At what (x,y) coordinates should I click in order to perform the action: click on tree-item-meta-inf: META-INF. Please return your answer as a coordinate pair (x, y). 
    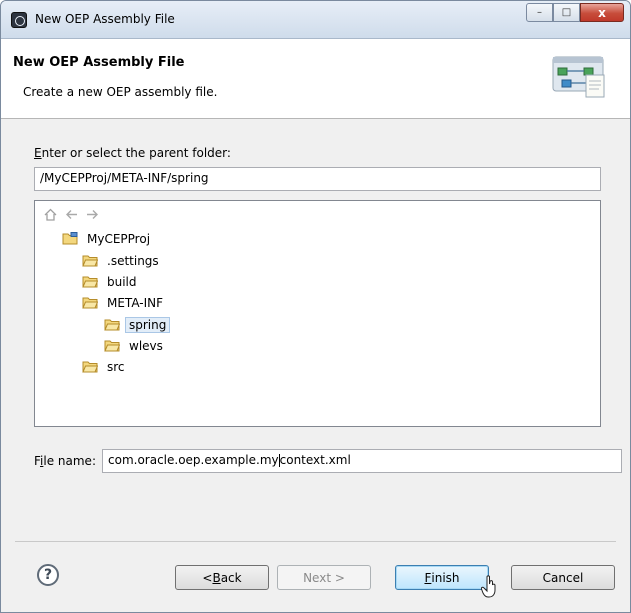
    Looking at the image, I should click on (124, 302).